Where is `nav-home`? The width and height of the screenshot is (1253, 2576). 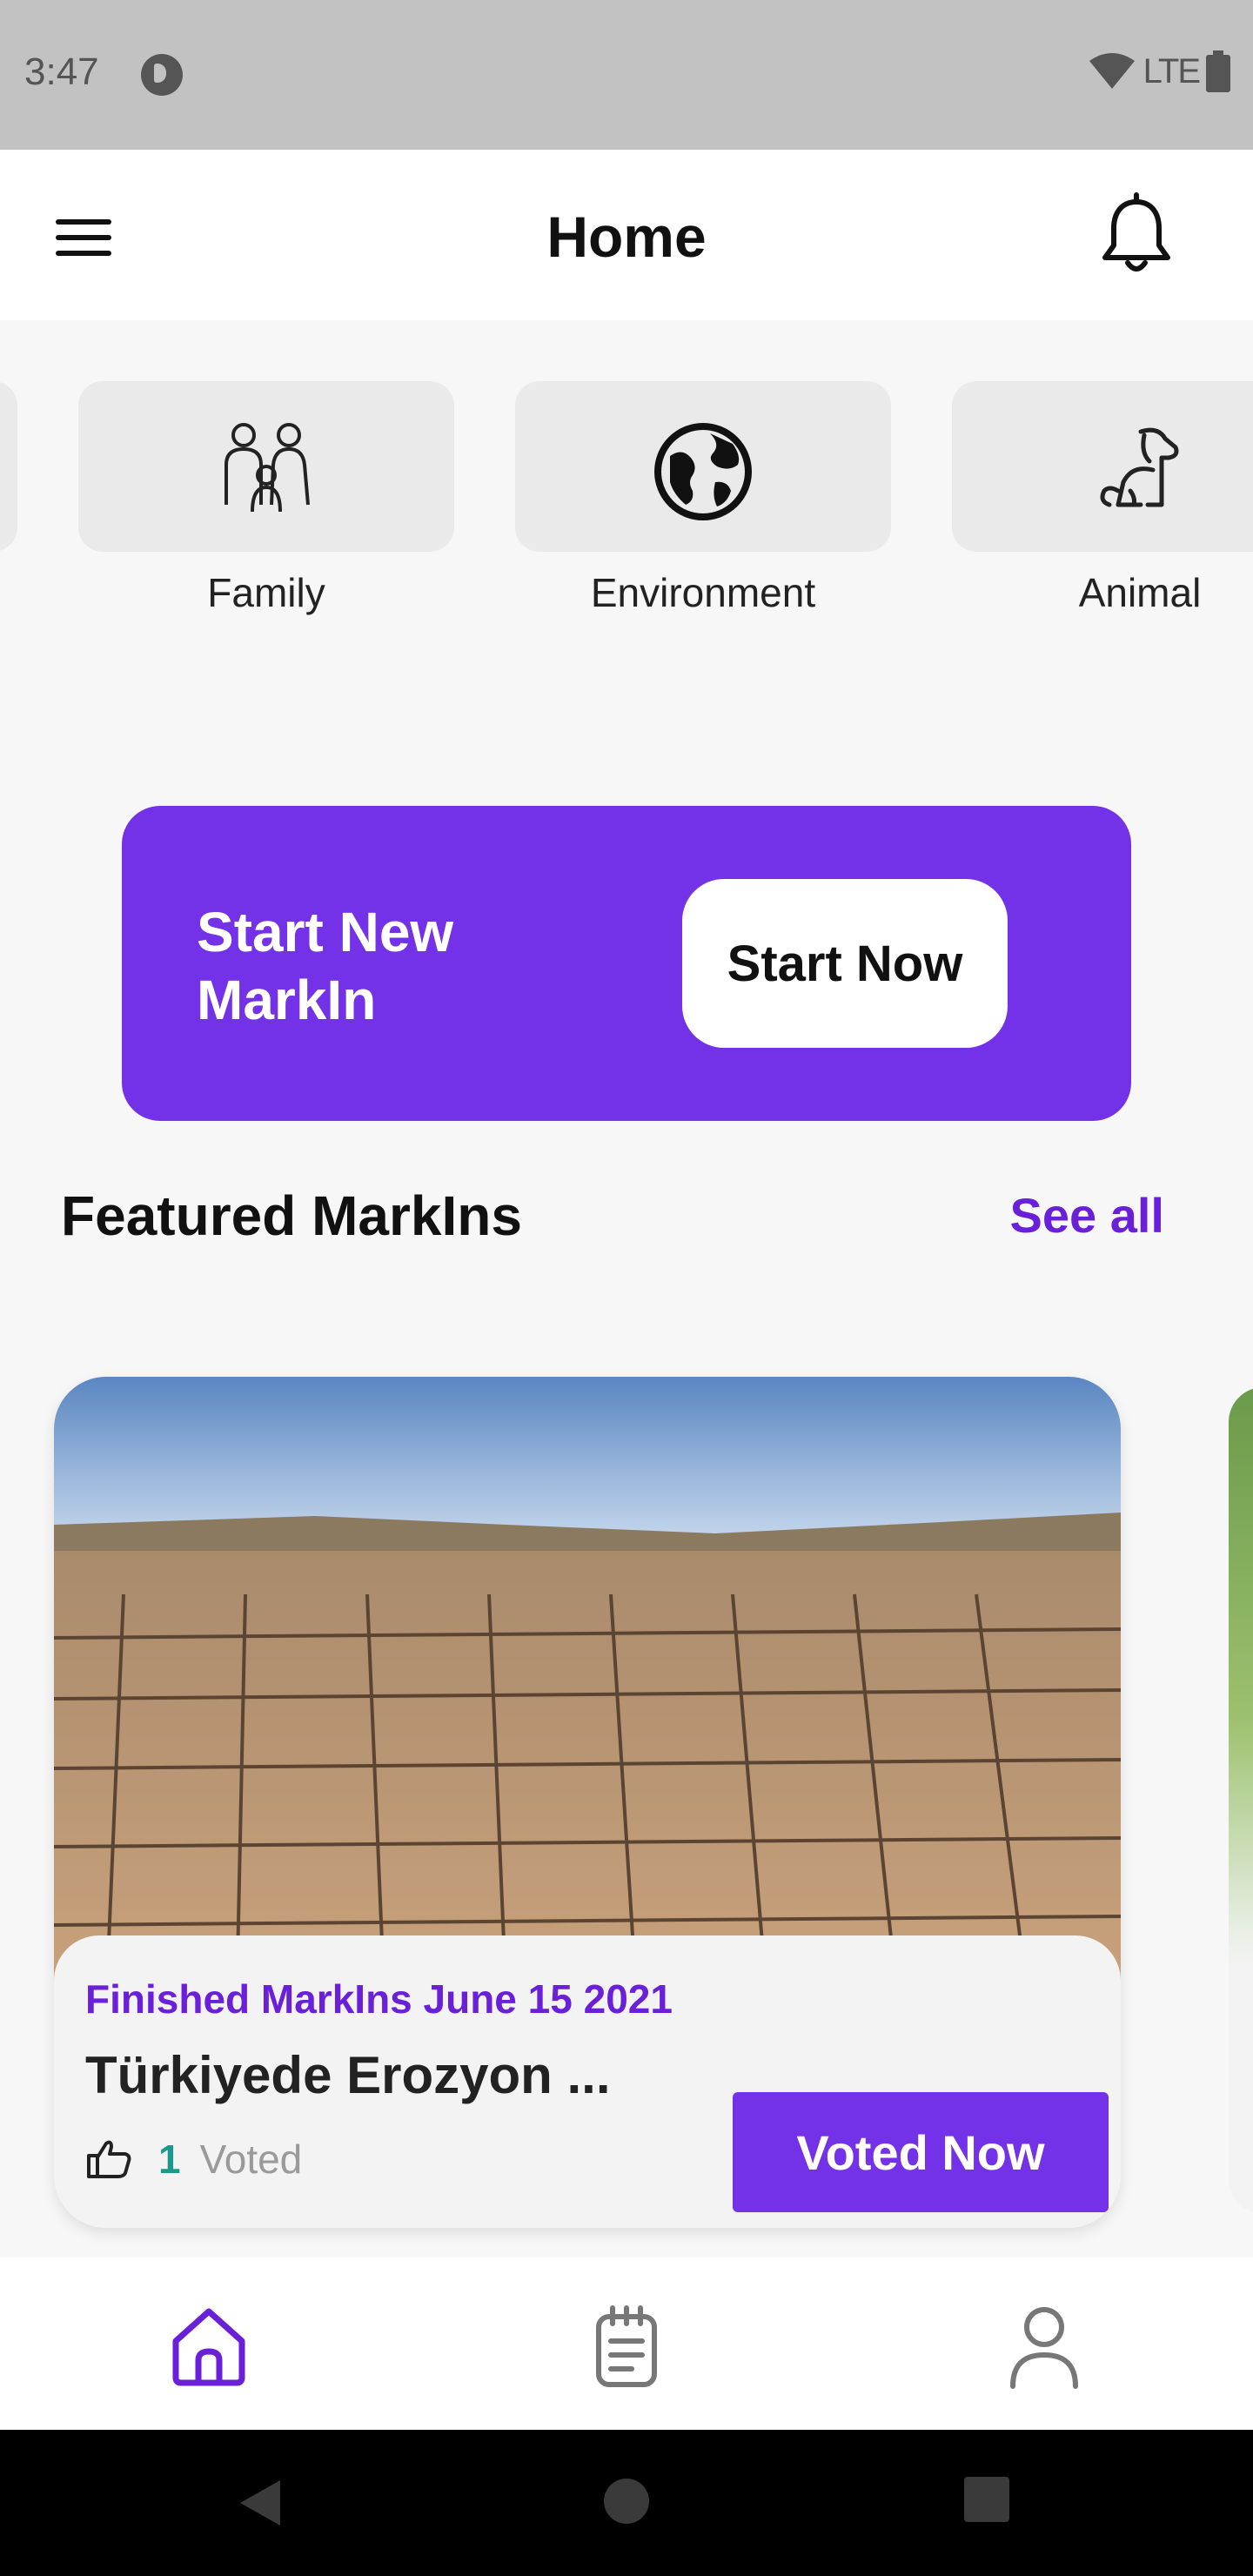
nav-home is located at coordinates (208, 2346).